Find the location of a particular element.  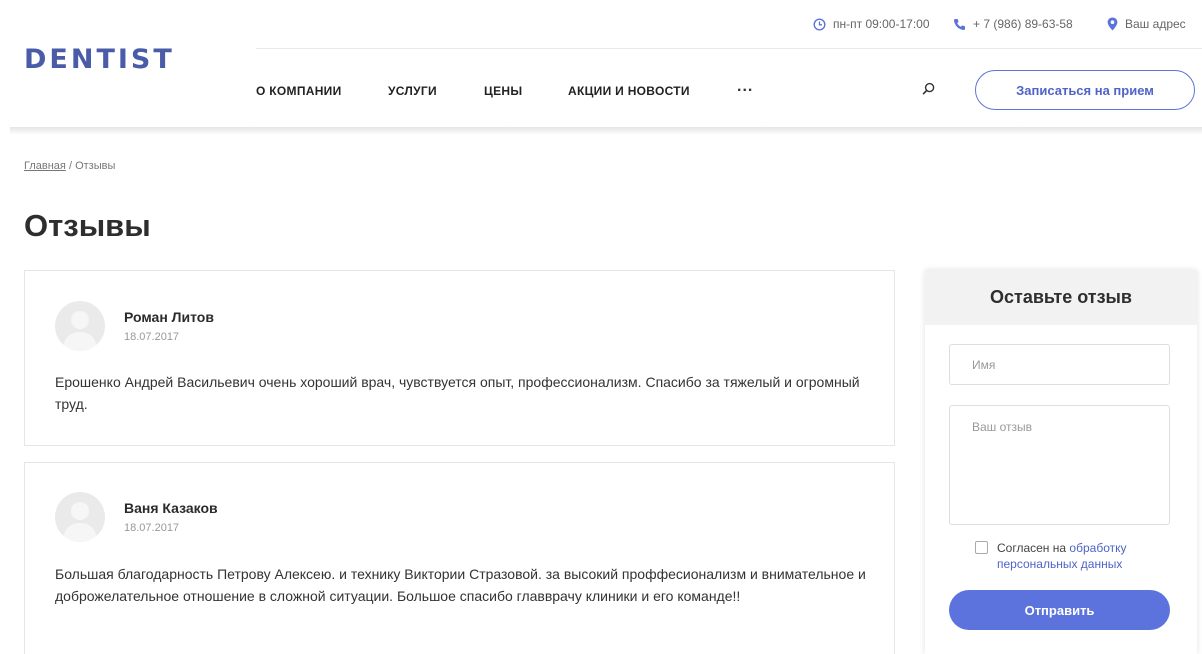

nav-item-prices: ЦЕНЫ is located at coordinates (503, 91).